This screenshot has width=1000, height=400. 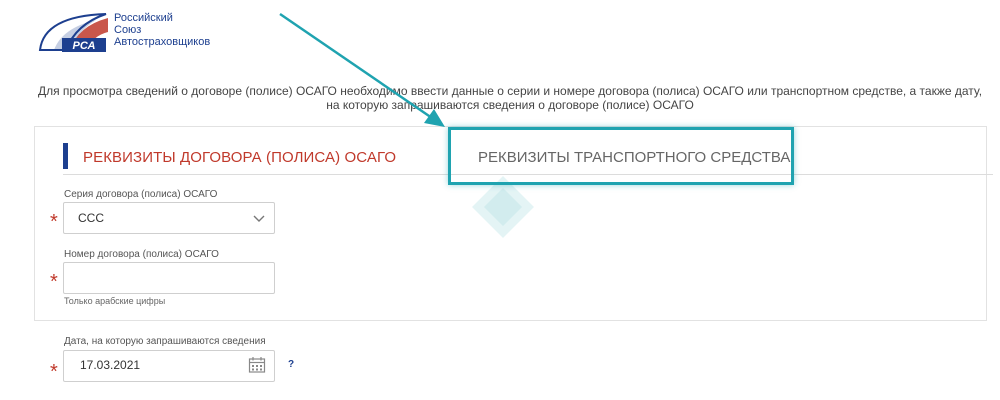 I want to click on tab-policy-details: РЕКВИЗИТЫ ДОГОВОРА (ПОЛИСА) ОСАГО, so click(x=239, y=157).